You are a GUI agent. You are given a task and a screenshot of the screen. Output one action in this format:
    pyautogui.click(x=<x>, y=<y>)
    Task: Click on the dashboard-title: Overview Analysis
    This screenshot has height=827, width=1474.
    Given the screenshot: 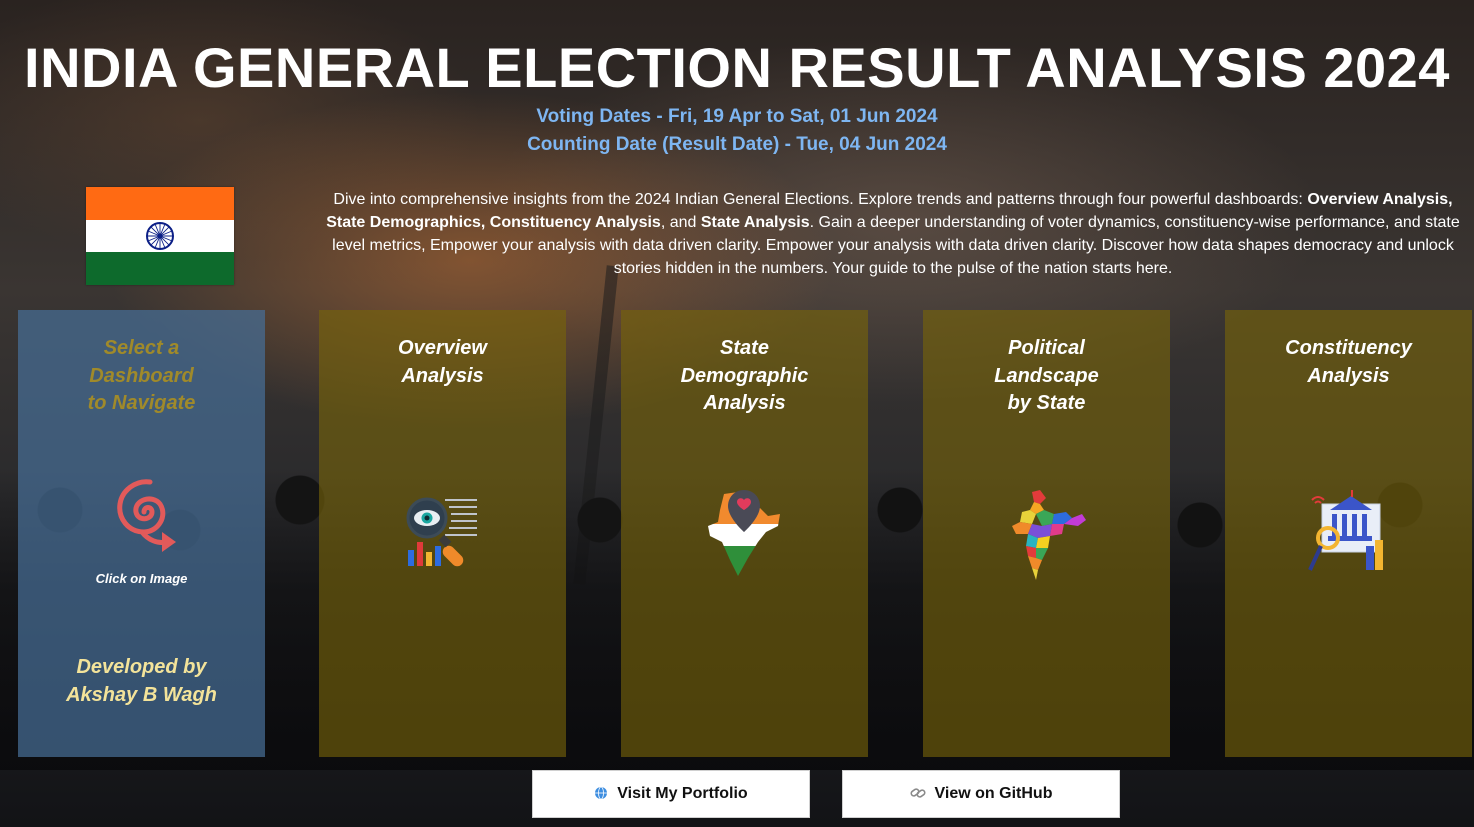 What is the action you would take?
    pyautogui.click(x=442, y=362)
    